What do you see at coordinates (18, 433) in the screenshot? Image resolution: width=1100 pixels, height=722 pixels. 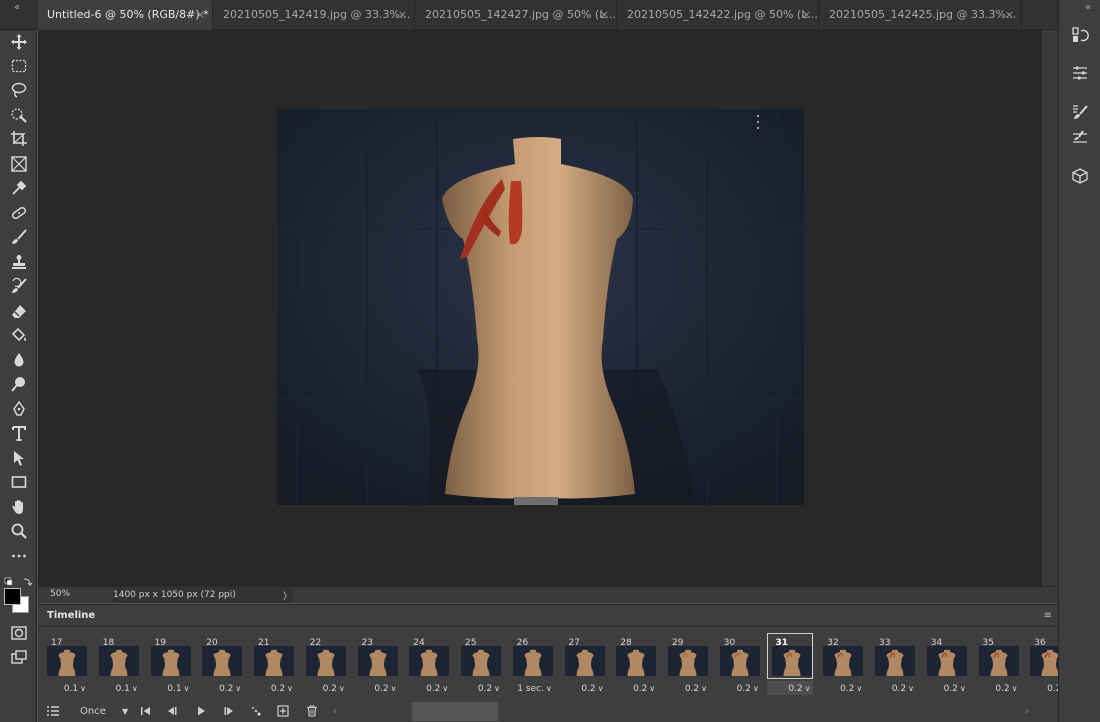 I see `type-tool` at bounding box center [18, 433].